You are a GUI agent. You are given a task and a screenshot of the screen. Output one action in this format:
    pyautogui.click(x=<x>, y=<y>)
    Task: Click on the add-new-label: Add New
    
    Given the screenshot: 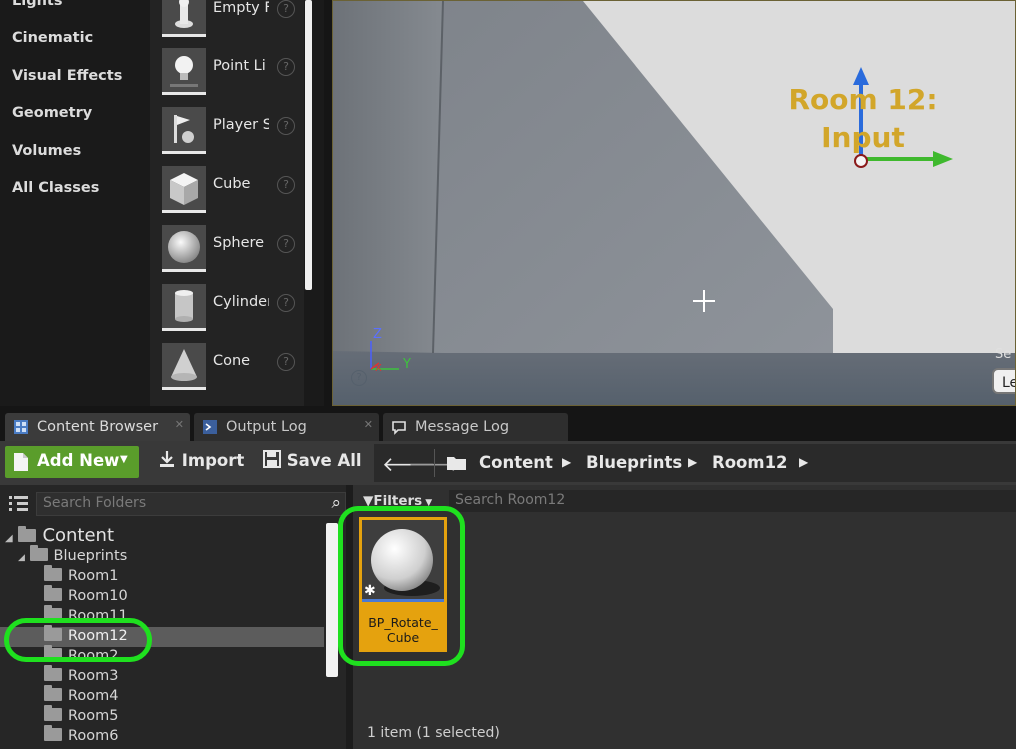 What is the action you would take?
    pyautogui.click(x=78, y=460)
    